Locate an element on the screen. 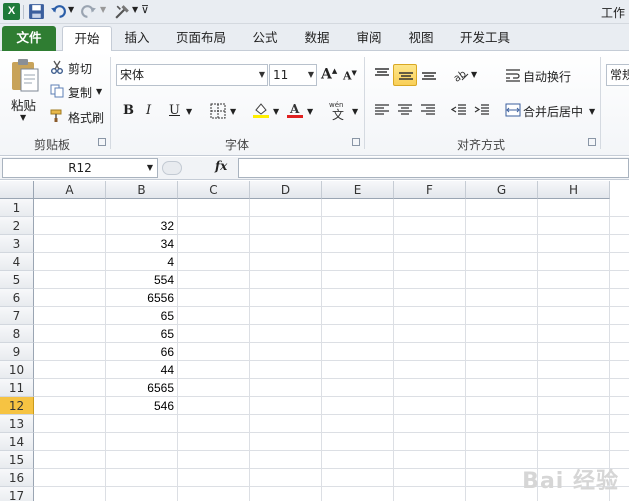 This screenshot has width=629, height=501. row-header-6: 6 is located at coordinates (17, 298).